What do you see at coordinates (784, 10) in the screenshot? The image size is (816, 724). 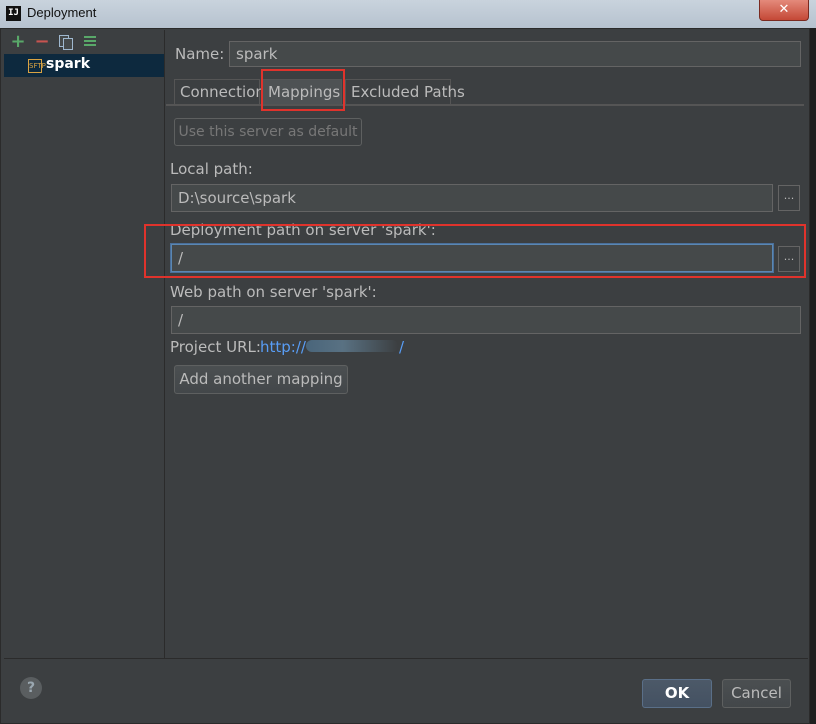 I see `close-button: ✕` at bounding box center [784, 10].